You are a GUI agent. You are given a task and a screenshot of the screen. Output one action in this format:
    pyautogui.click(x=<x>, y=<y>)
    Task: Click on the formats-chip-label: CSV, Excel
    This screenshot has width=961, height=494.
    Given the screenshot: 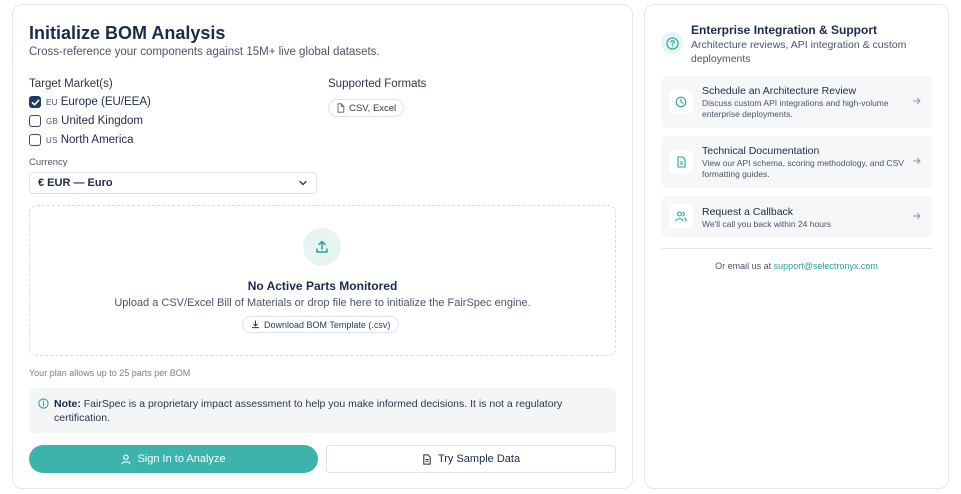 What is the action you would take?
    pyautogui.click(x=373, y=108)
    